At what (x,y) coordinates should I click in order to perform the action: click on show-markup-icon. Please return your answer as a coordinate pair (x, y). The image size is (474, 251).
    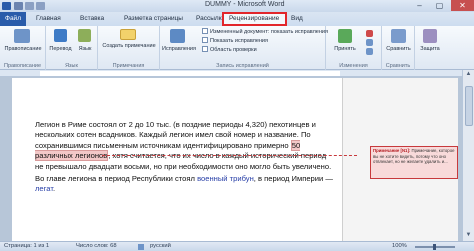
    Looking at the image, I should click on (205, 40).